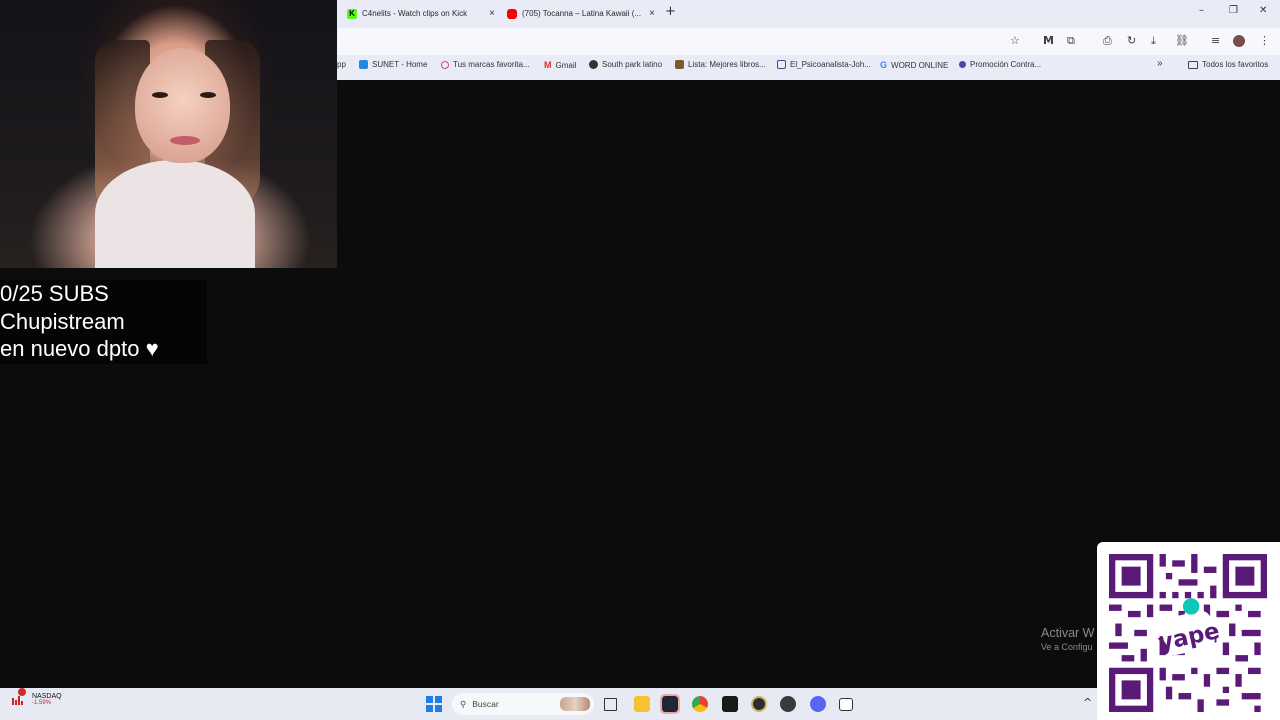 The image size is (1280, 720). I want to click on tab-youtube: (705) Tocanna – Latina Kawaii (... ×, so click(581, 13).